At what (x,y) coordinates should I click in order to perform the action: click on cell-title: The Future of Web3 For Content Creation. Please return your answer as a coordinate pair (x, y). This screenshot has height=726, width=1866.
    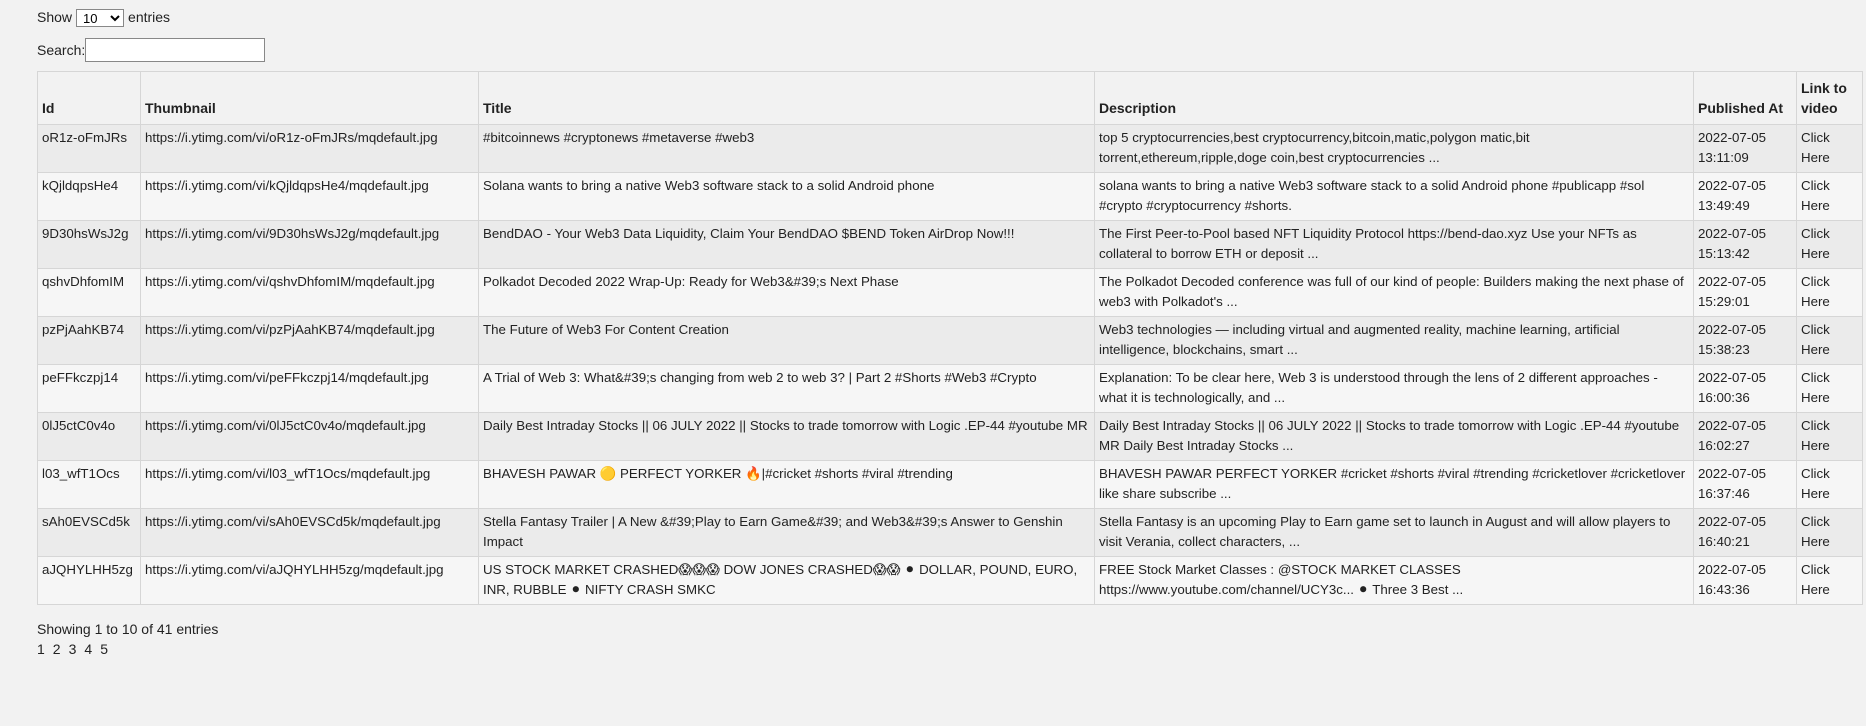
    Looking at the image, I should click on (786, 340).